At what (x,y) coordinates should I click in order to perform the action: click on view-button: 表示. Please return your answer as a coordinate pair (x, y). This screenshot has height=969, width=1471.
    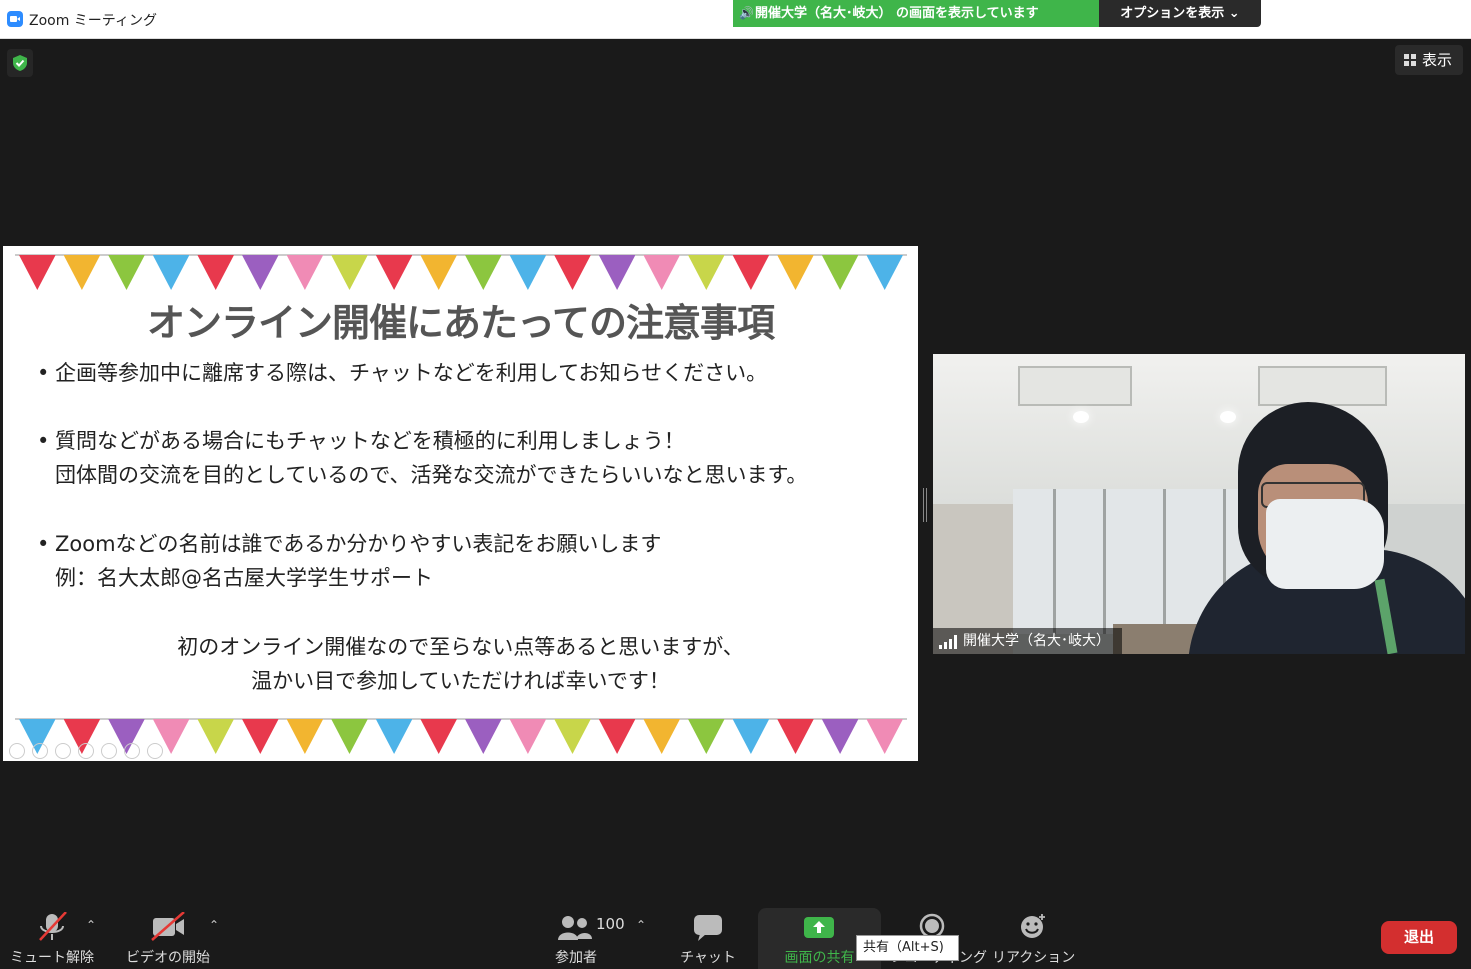
    Looking at the image, I should click on (1429, 60).